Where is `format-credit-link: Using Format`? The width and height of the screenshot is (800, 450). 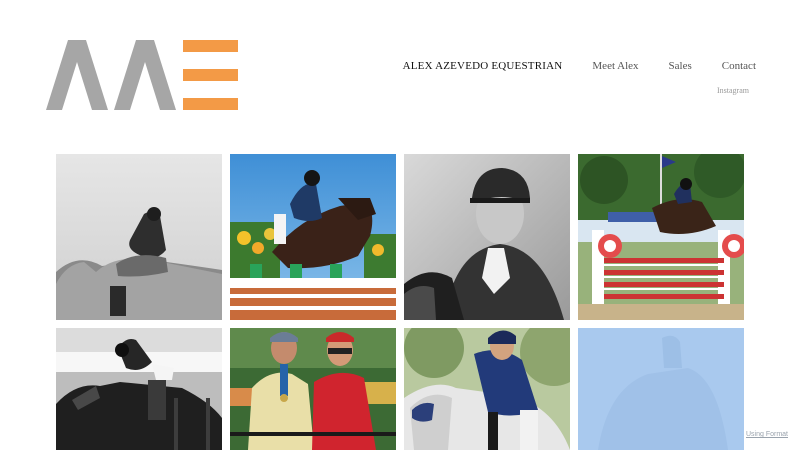
format-credit-link: Using Format is located at coordinates (767, 434).